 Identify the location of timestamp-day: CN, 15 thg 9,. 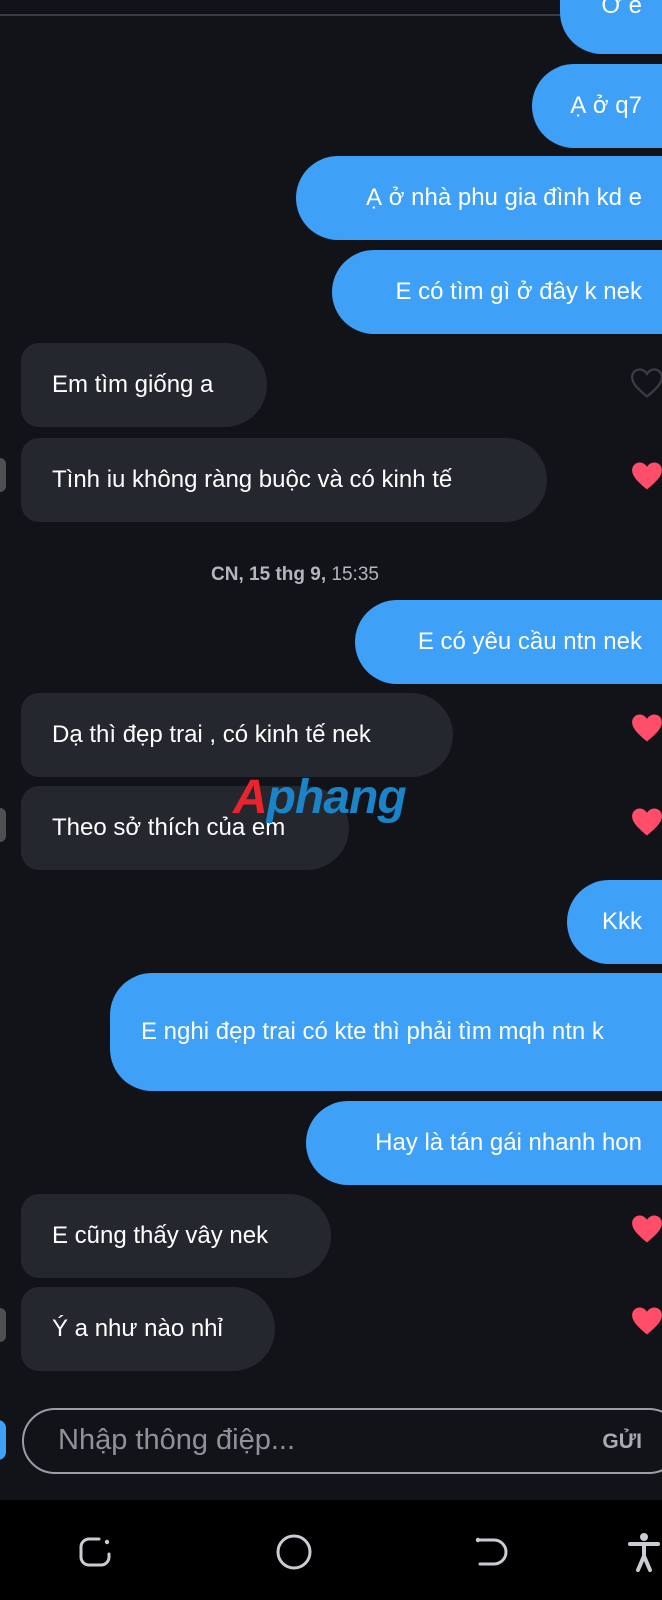
(269, 574).